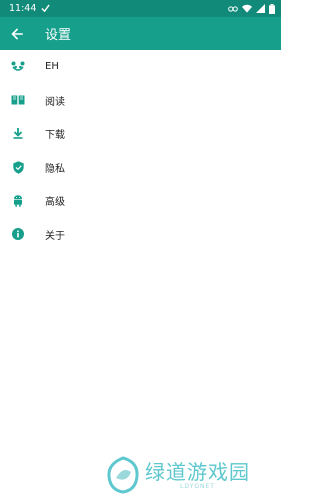 The width and height of the screenshot is (320, 500). What do you see at coordinates (55, 102) in the screenshot?
I see `settings-item-label: 阅读` at bounding box center [55, 102].